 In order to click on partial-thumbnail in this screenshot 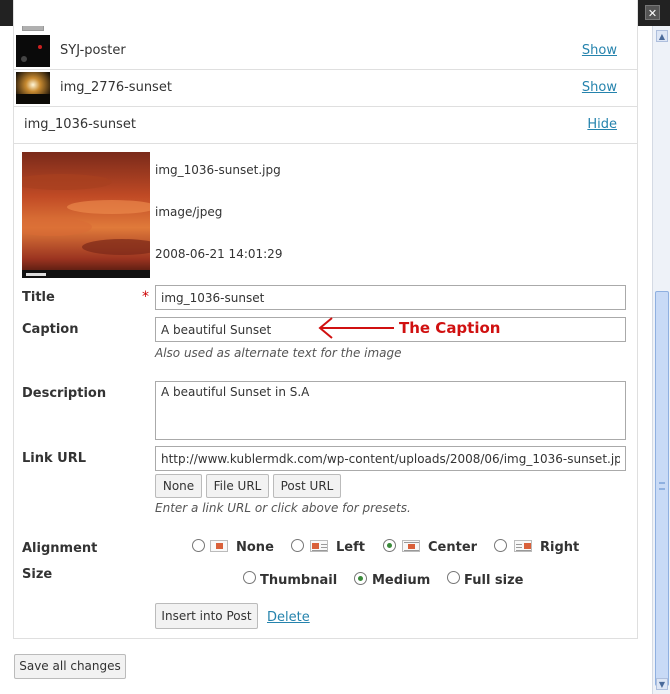, I will do `click(33, 28)`.